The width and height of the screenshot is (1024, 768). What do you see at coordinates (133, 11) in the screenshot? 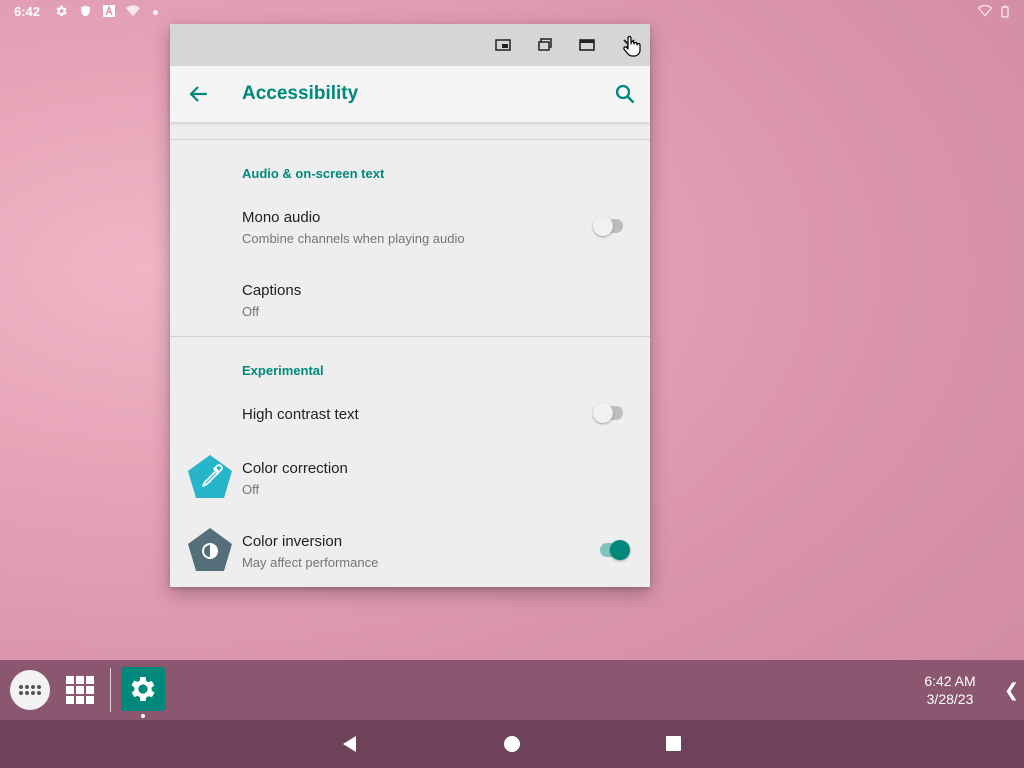
I see `wifi-icon` at bounding box center [133, 11].